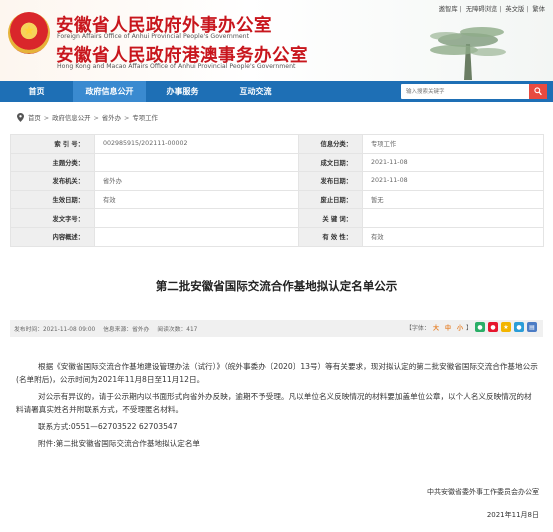  Describe the element at coordinates (417, 328) in the screenshot. I see `font-size-label: 【字体：` at that location.